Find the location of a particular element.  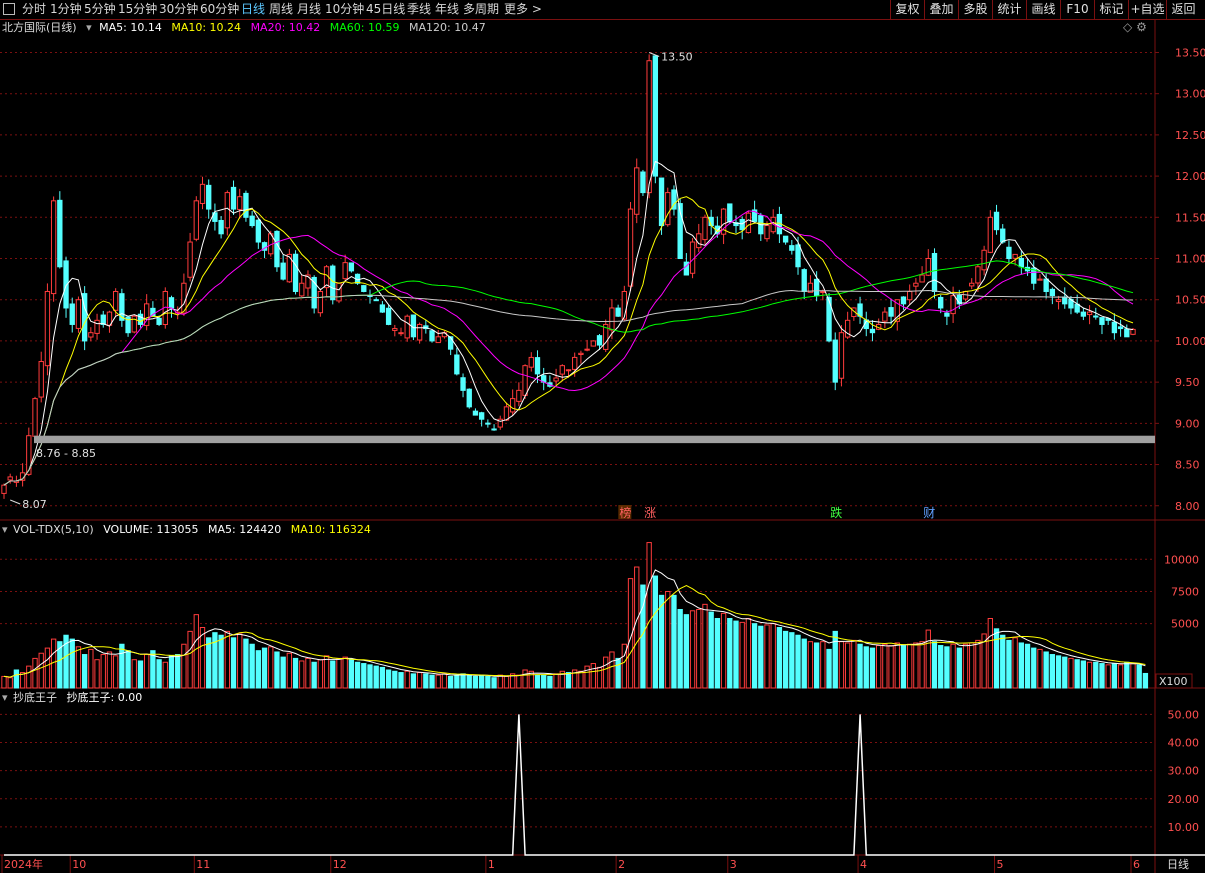

band-label: 8.76 - 8.85 is located at coordinates (66, 453).